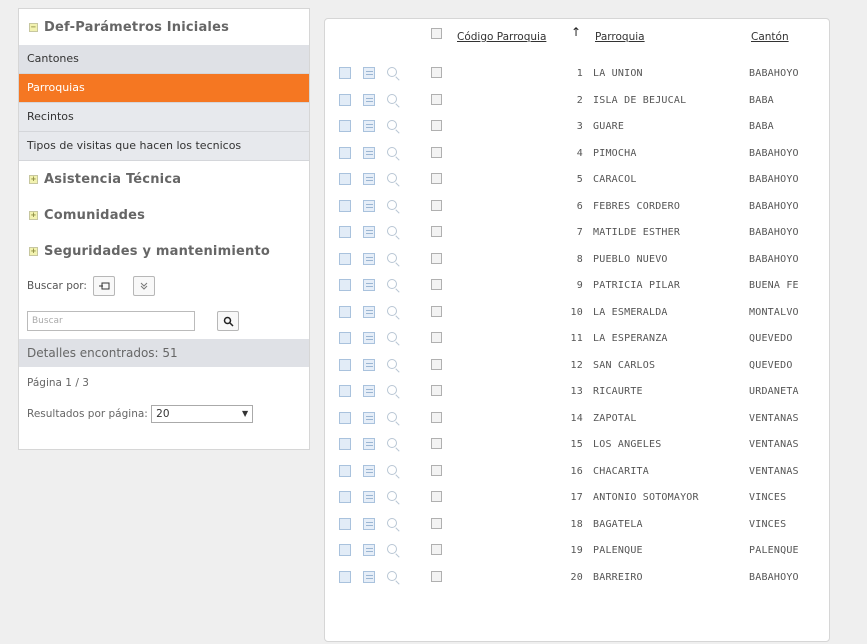 The height and width of the screenshot is (644, 867). Describe the element at coordinates (228, 321) in the screenshot. I see `search-button` at that location.